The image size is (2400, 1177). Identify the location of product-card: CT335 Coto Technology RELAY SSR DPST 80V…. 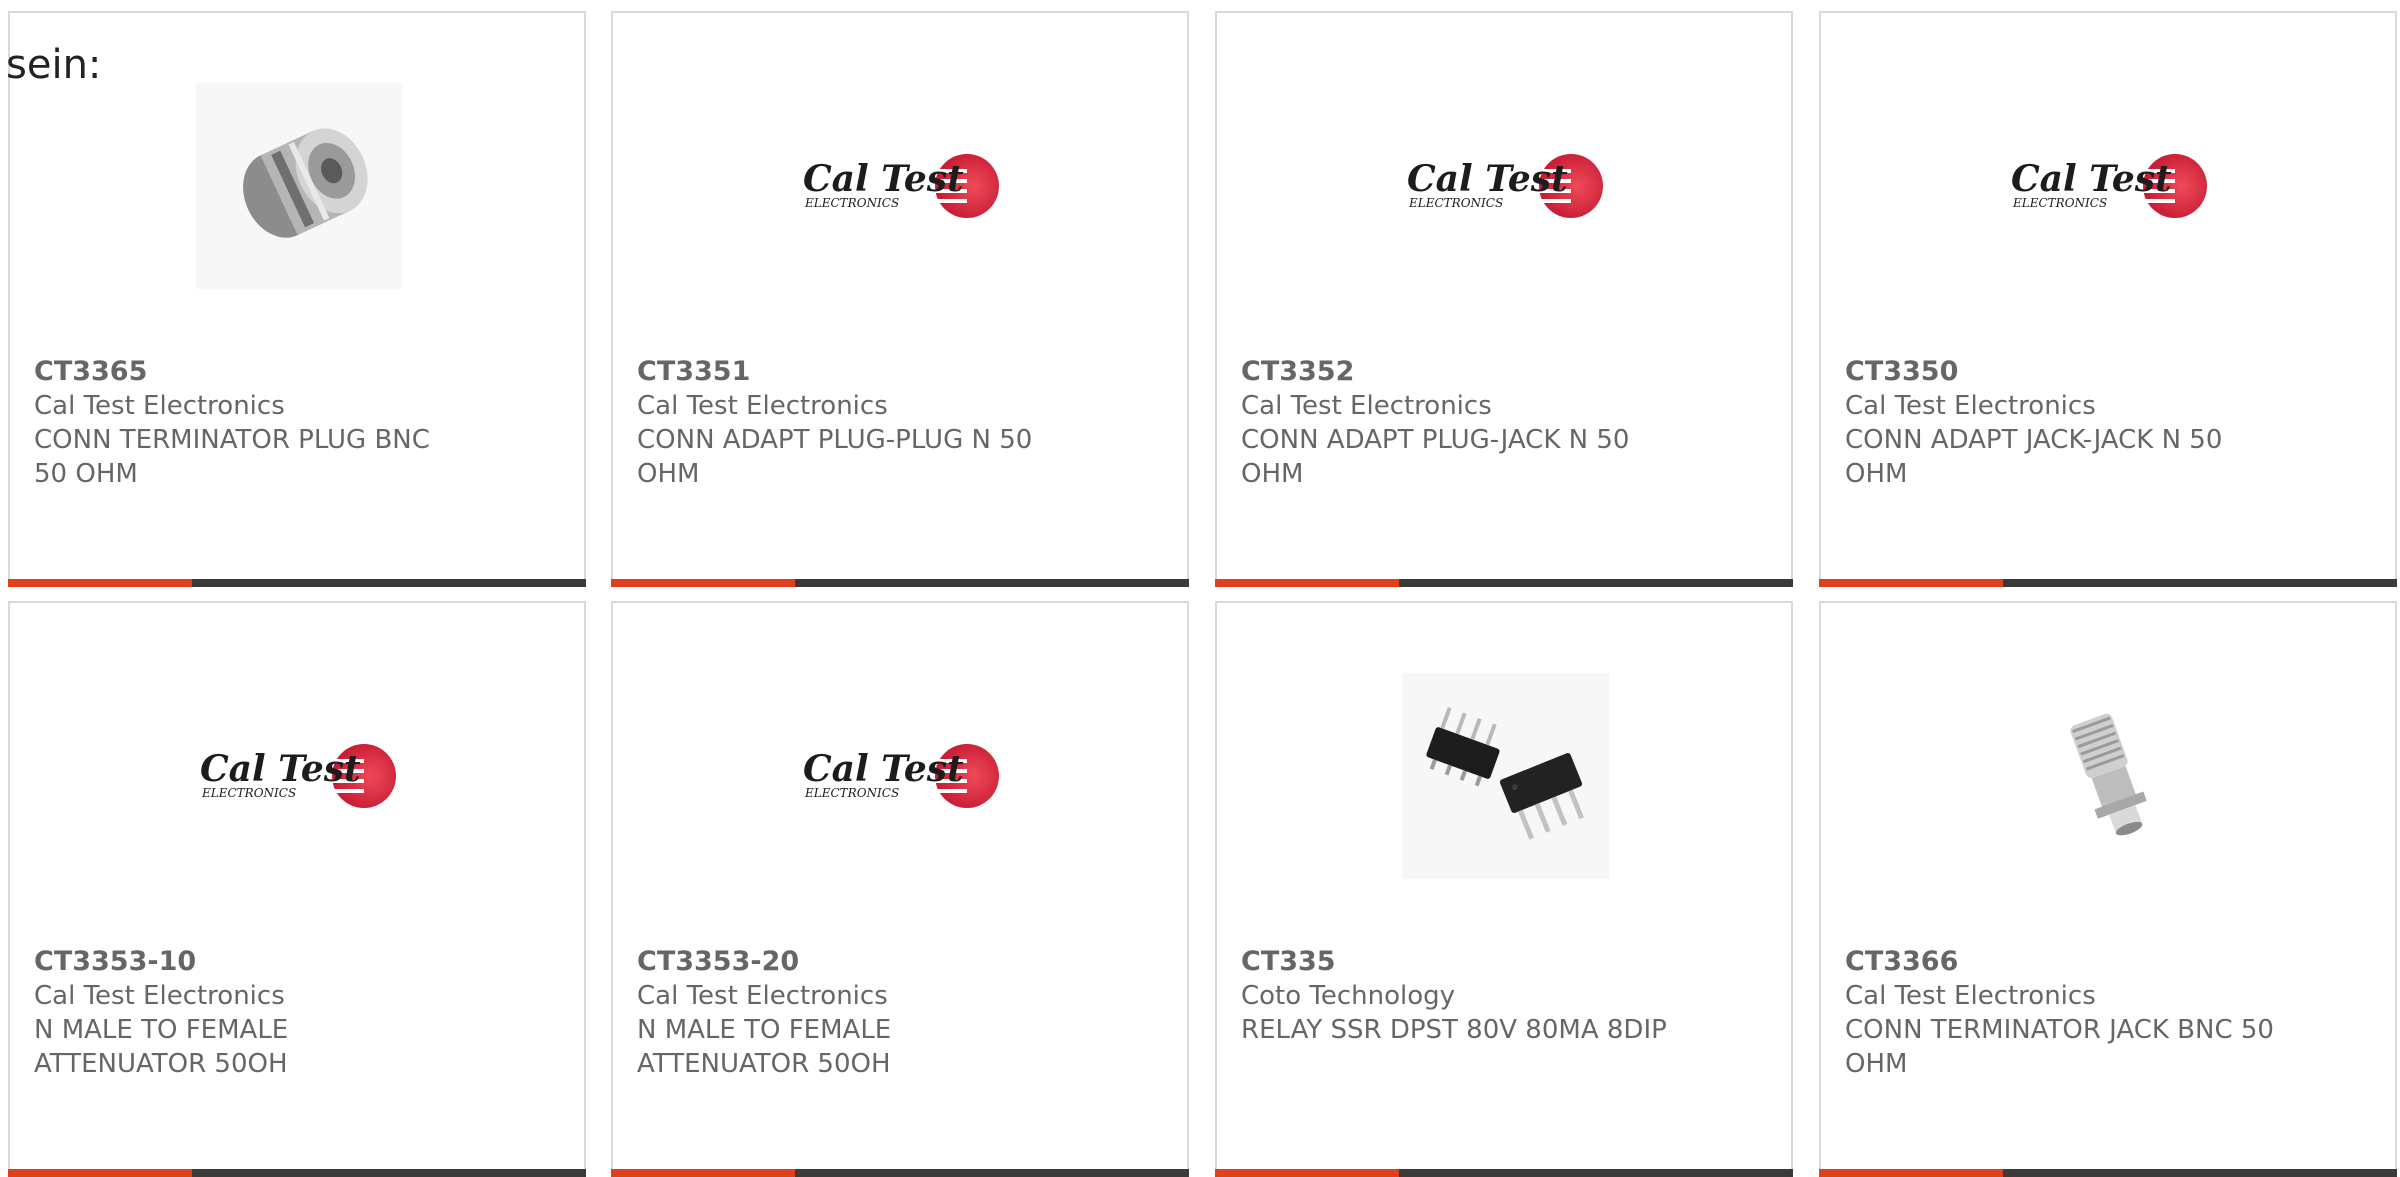
(1504, 889).